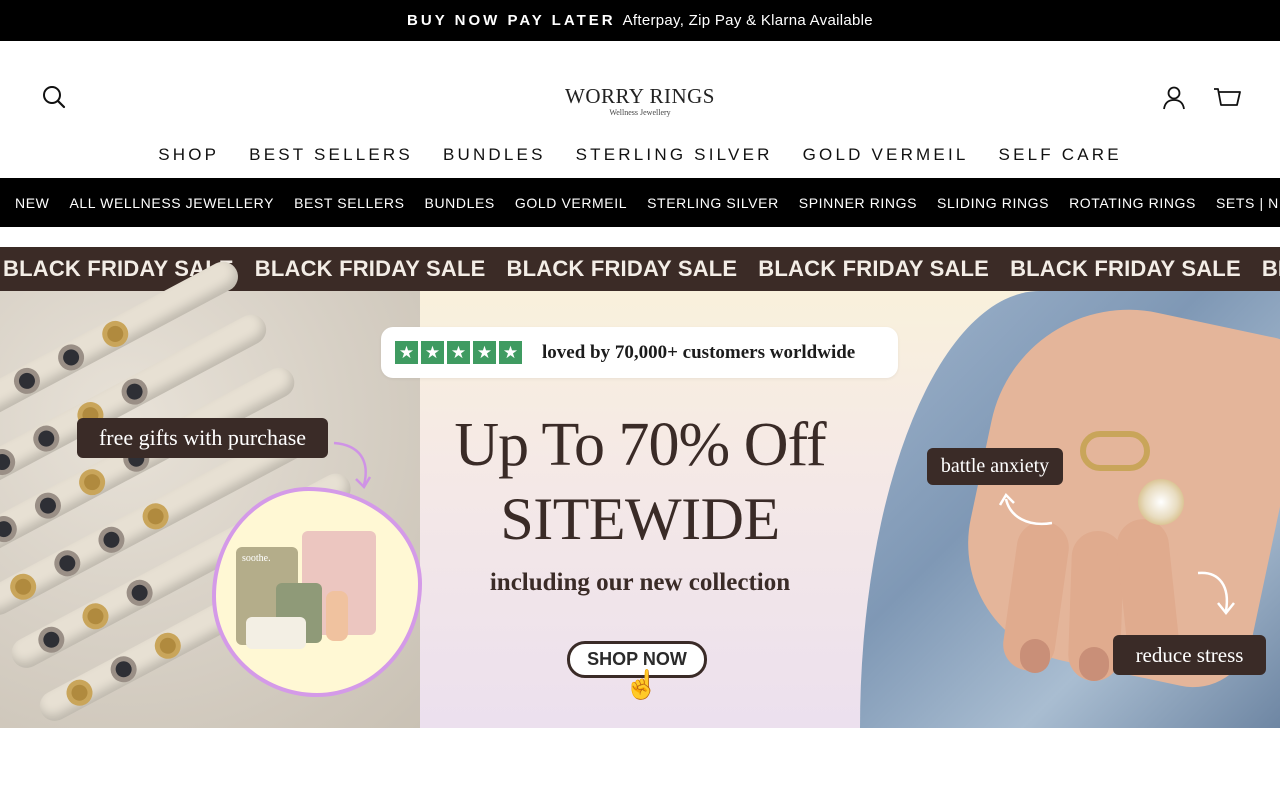 This screenshot has height=800, width=1280. I want to click on logo-subtitle: Wellness Jewellery, so click(640, 112).